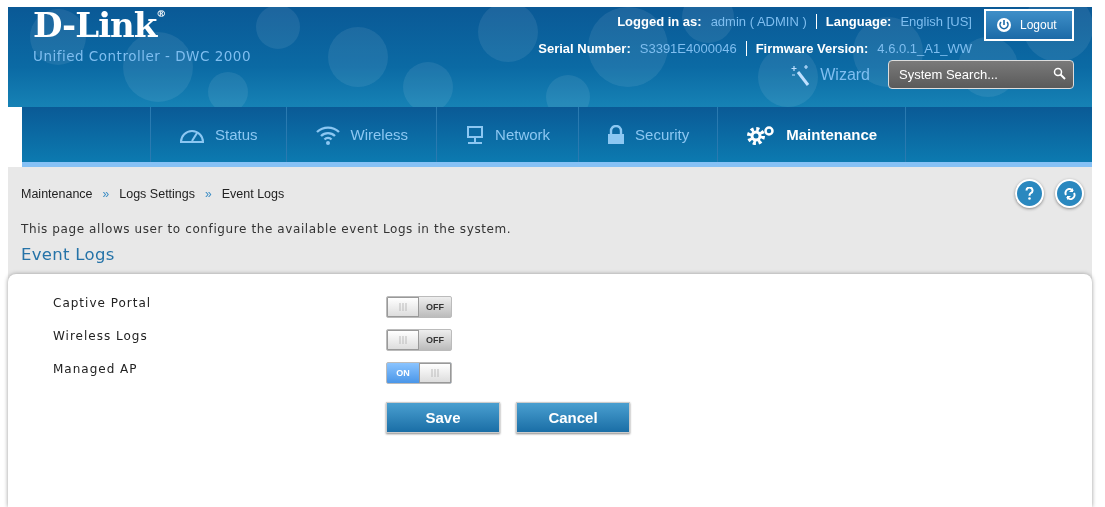 This screenshot has width=1105, height=507. Describe the element at coordinates (266, 228) in the screenshot. I see `page-description: This page allows user to configure the available event Logs in the system.` at that location.